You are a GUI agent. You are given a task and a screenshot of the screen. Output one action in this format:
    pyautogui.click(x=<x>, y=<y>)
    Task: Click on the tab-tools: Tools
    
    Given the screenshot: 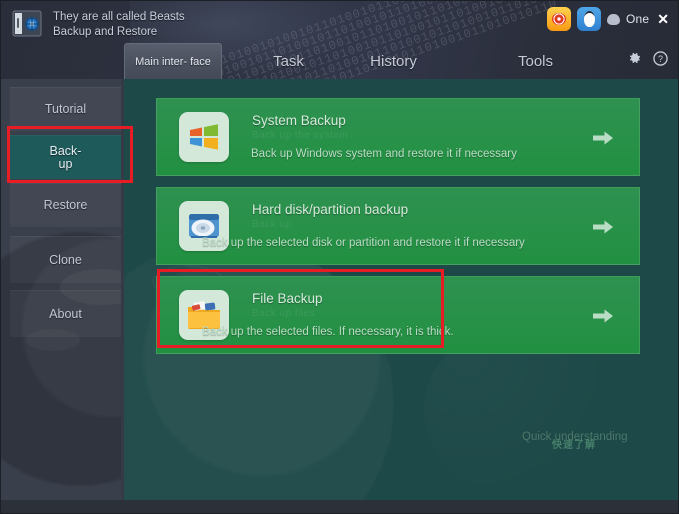 What is the action you would take?
    pyautogui.click(x=535, y=61)
    